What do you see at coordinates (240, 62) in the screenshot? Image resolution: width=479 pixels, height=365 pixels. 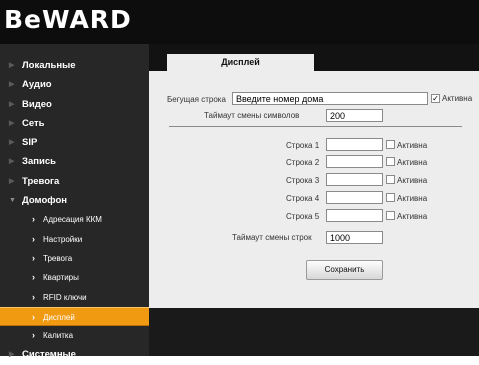 I see `tab-display: Дисплей` at bounding box center [240, 62].